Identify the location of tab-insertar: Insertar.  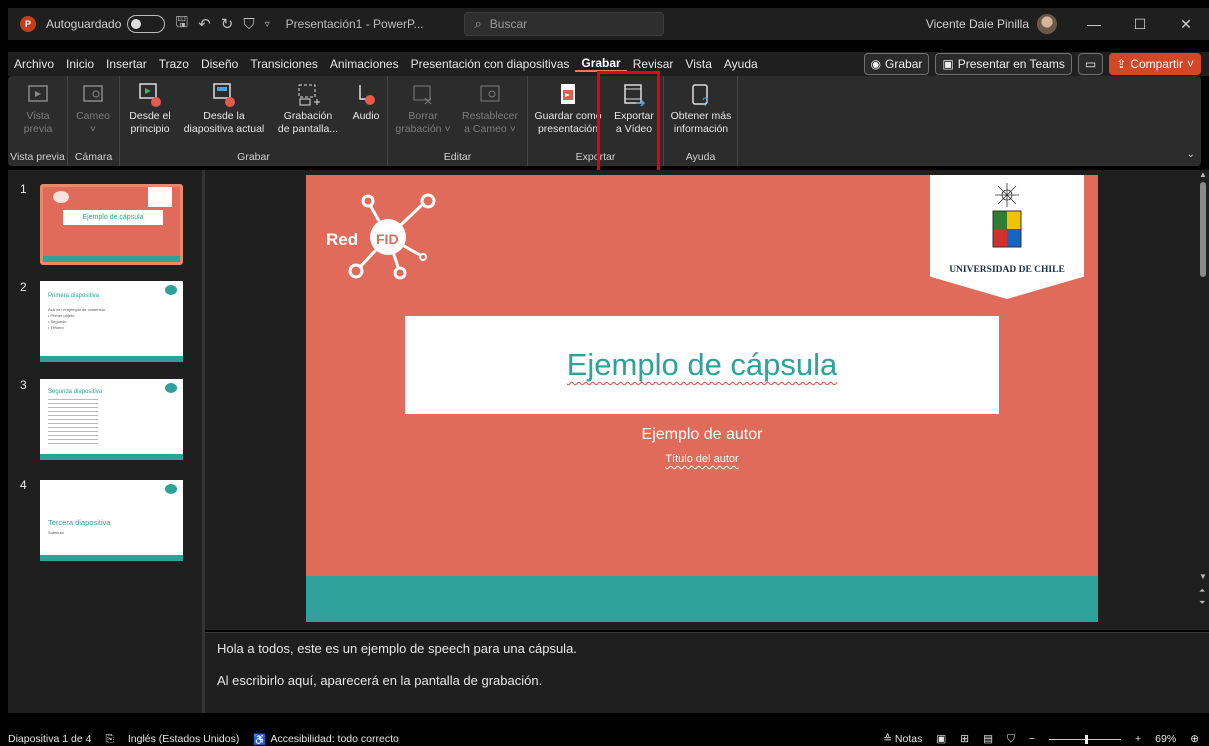
(126, 64).